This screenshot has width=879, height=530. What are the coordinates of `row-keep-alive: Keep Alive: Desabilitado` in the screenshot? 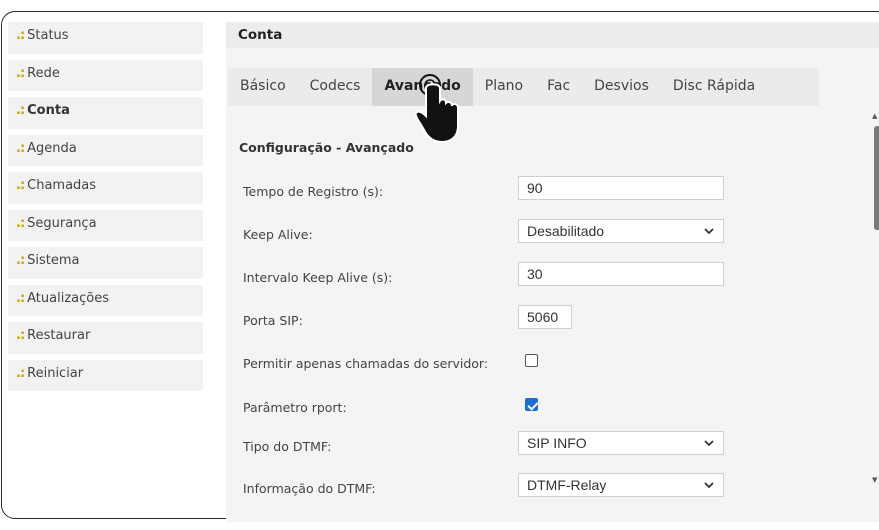 It's located at (552, 235).